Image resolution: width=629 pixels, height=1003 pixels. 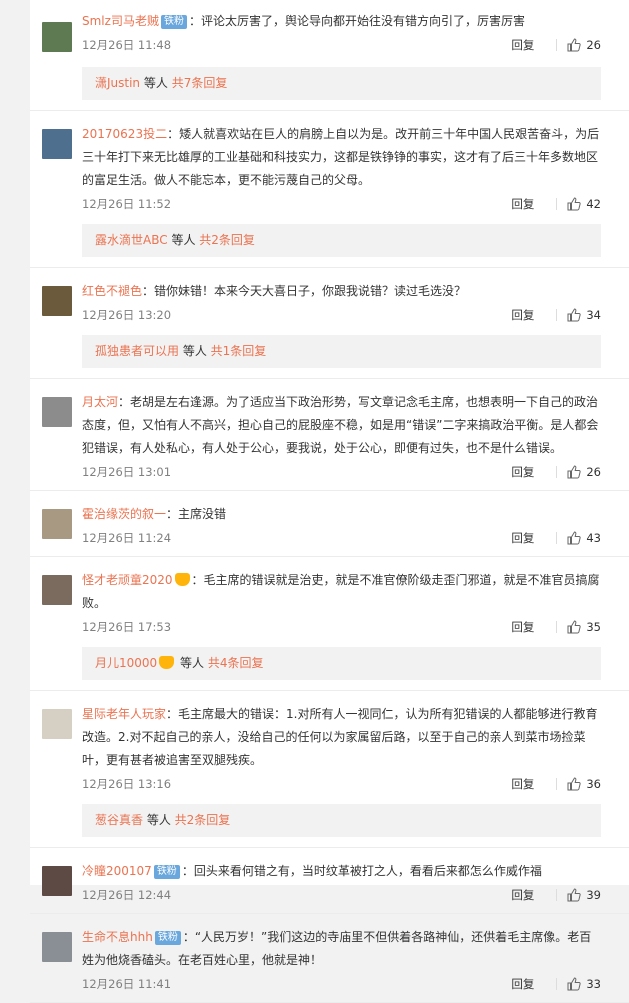 I want to click on username-link: 红色不褪色, so click(x=112, y=291).